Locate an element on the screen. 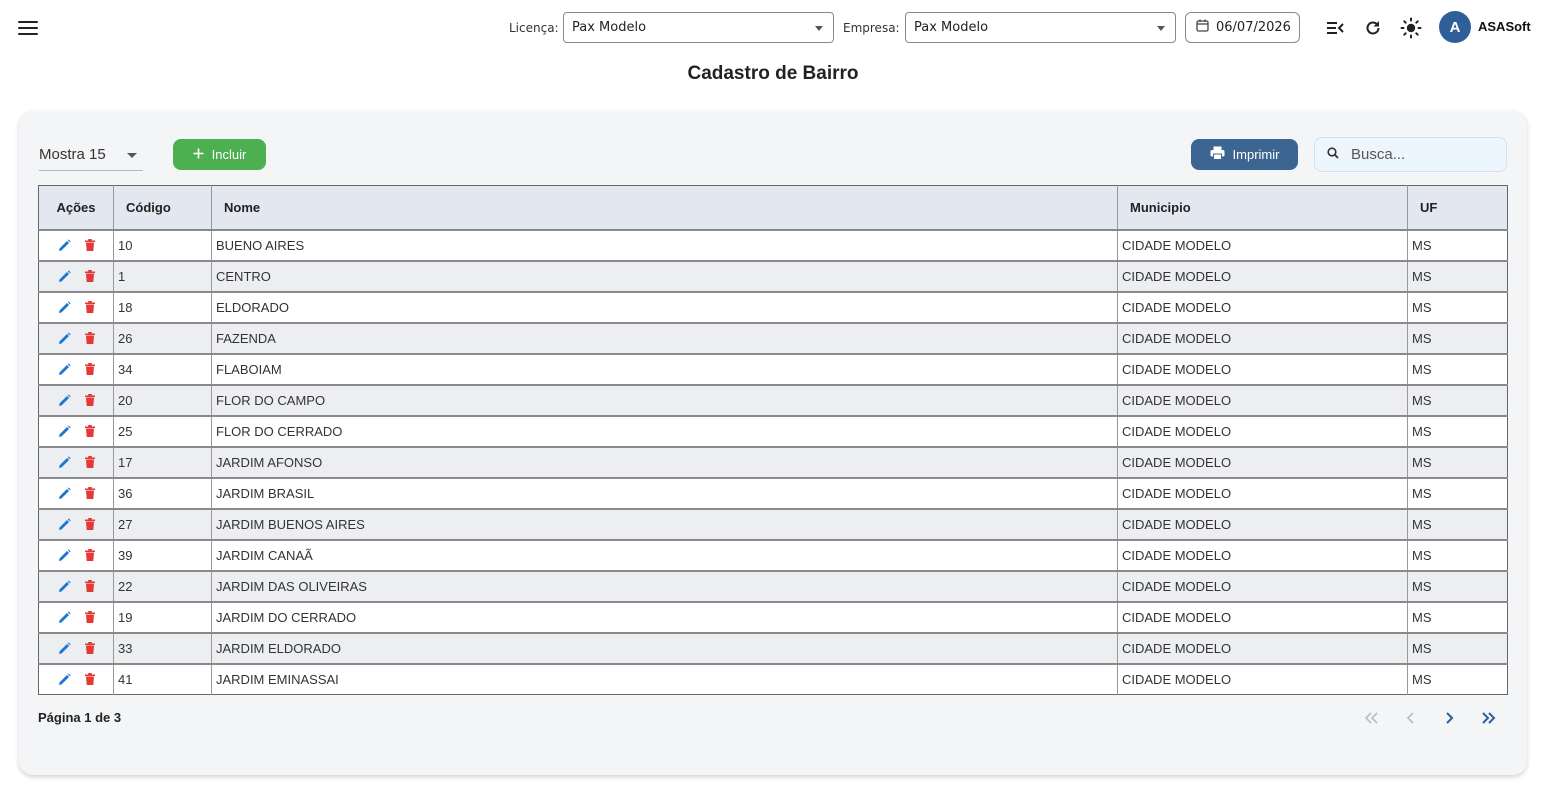 This screenshot has height=795, width=1546. cell-name: CENTRO is located at coordinates (664, 276).